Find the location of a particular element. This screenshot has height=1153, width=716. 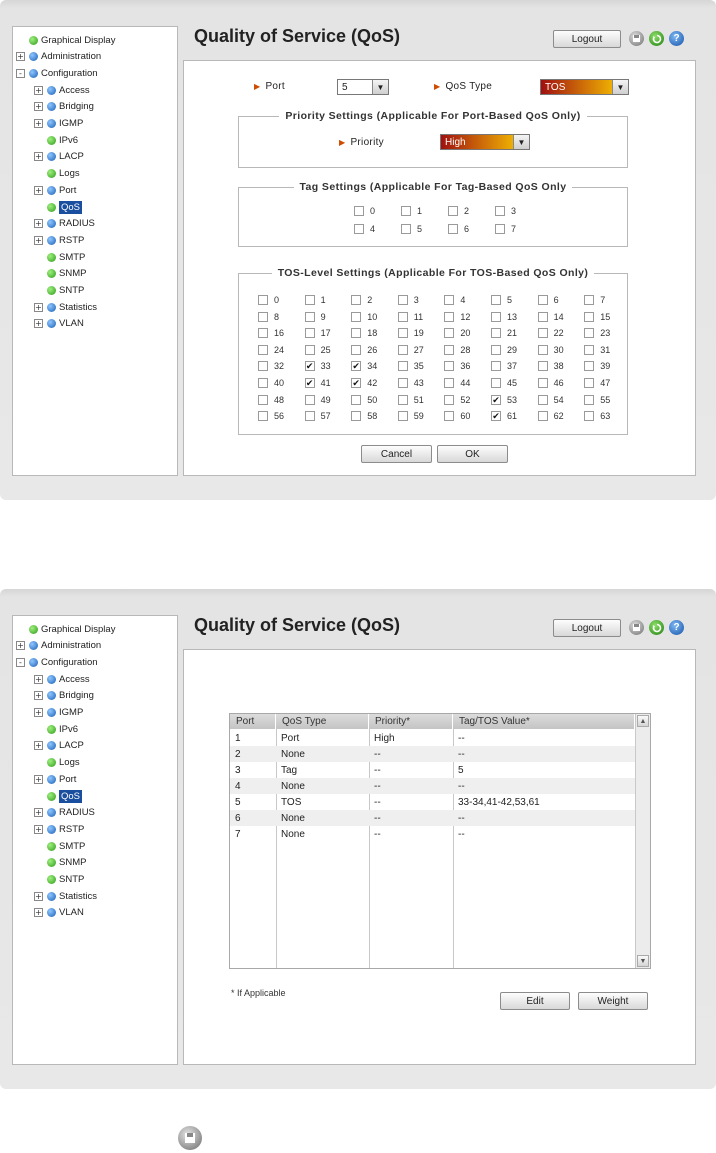

sidebar-item-configuration: - Configuration is located at coordinates (57, 662).